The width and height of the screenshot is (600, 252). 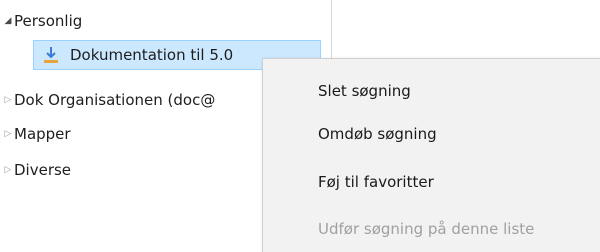 I want to click on tree-item-mapper: ▷ Mapper, so click(x=35, y=134).